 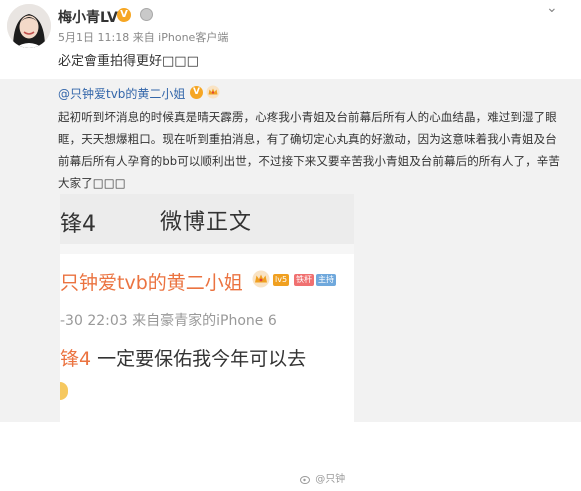 I want to click on divider, so click(x=207, y=249).